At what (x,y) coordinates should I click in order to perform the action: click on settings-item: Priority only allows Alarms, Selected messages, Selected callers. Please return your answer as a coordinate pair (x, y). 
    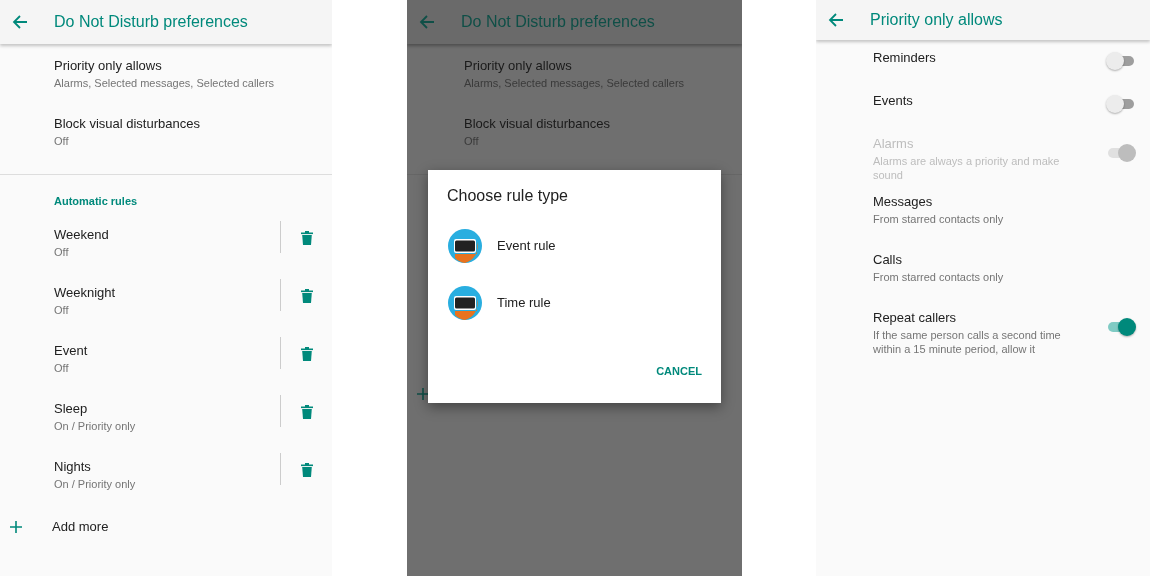
    Looking at the image, I should click on (166, 87).